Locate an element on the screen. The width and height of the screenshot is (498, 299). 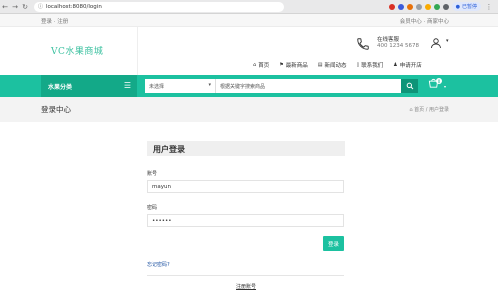
page-title: 登录中心 is located at coordinates (56, 109).